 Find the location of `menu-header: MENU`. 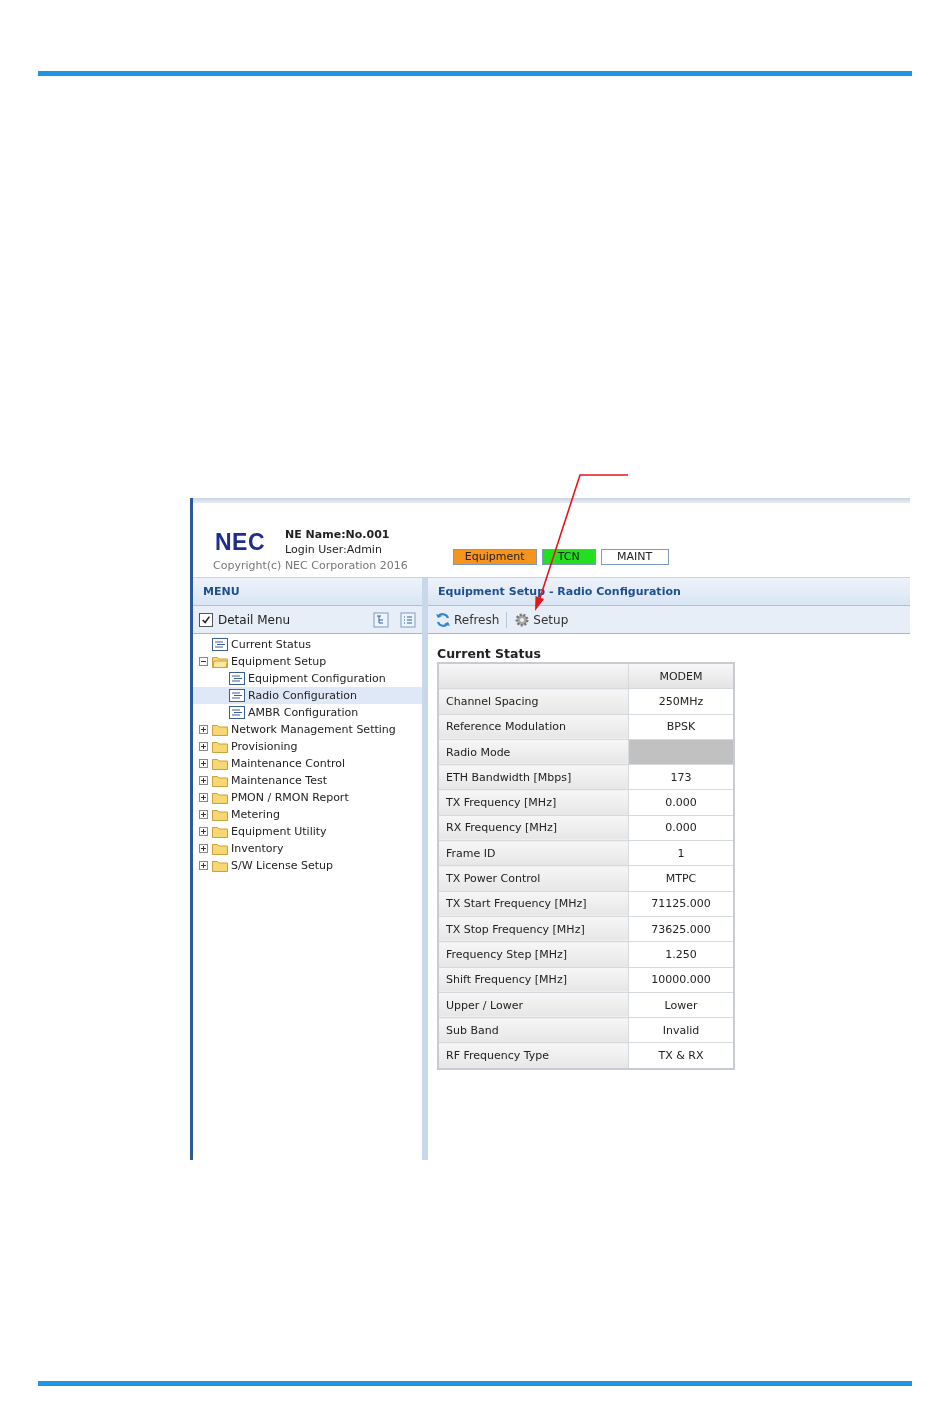

menu-header: MENU is located at coordinates (307, 592).